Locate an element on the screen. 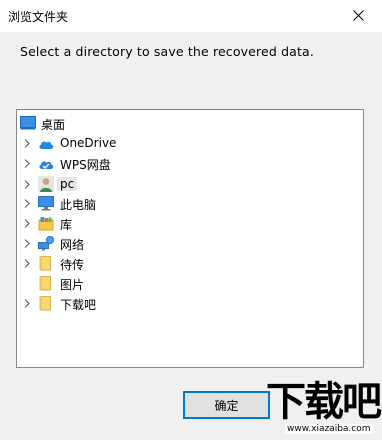 The height and width of the screenshot is (440, 382). network-icon is located at coordinates (46, 243).